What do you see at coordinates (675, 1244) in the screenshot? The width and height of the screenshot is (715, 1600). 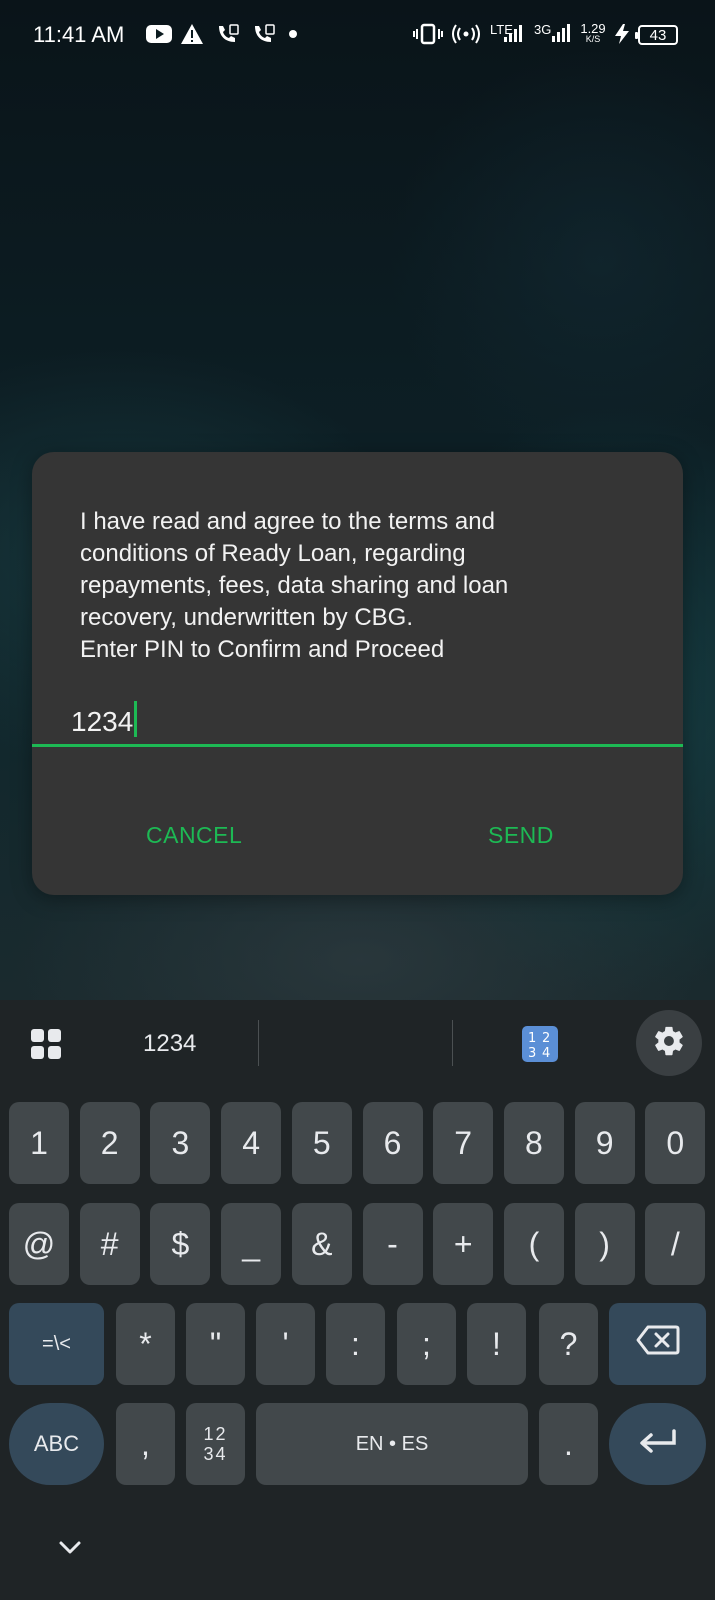 I see `key-row2-9: /` at bounding box center [675, 1244].